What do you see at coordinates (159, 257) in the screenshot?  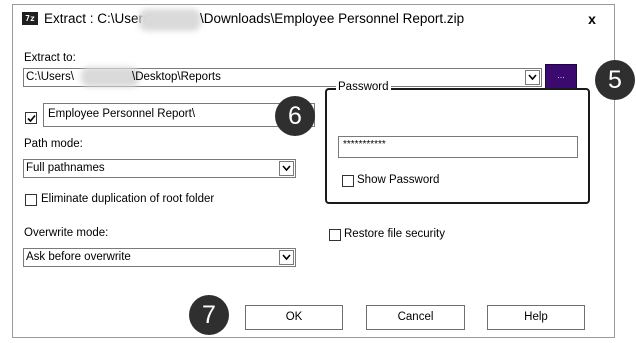 I see `overwrite-mode-select: Ask before overwrite` at bounding box center [159, 257].